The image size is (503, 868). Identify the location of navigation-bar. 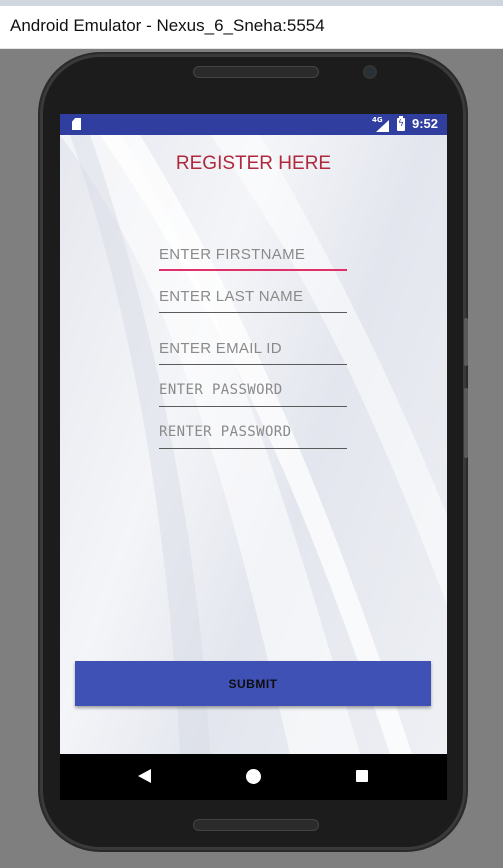
(253, 777).